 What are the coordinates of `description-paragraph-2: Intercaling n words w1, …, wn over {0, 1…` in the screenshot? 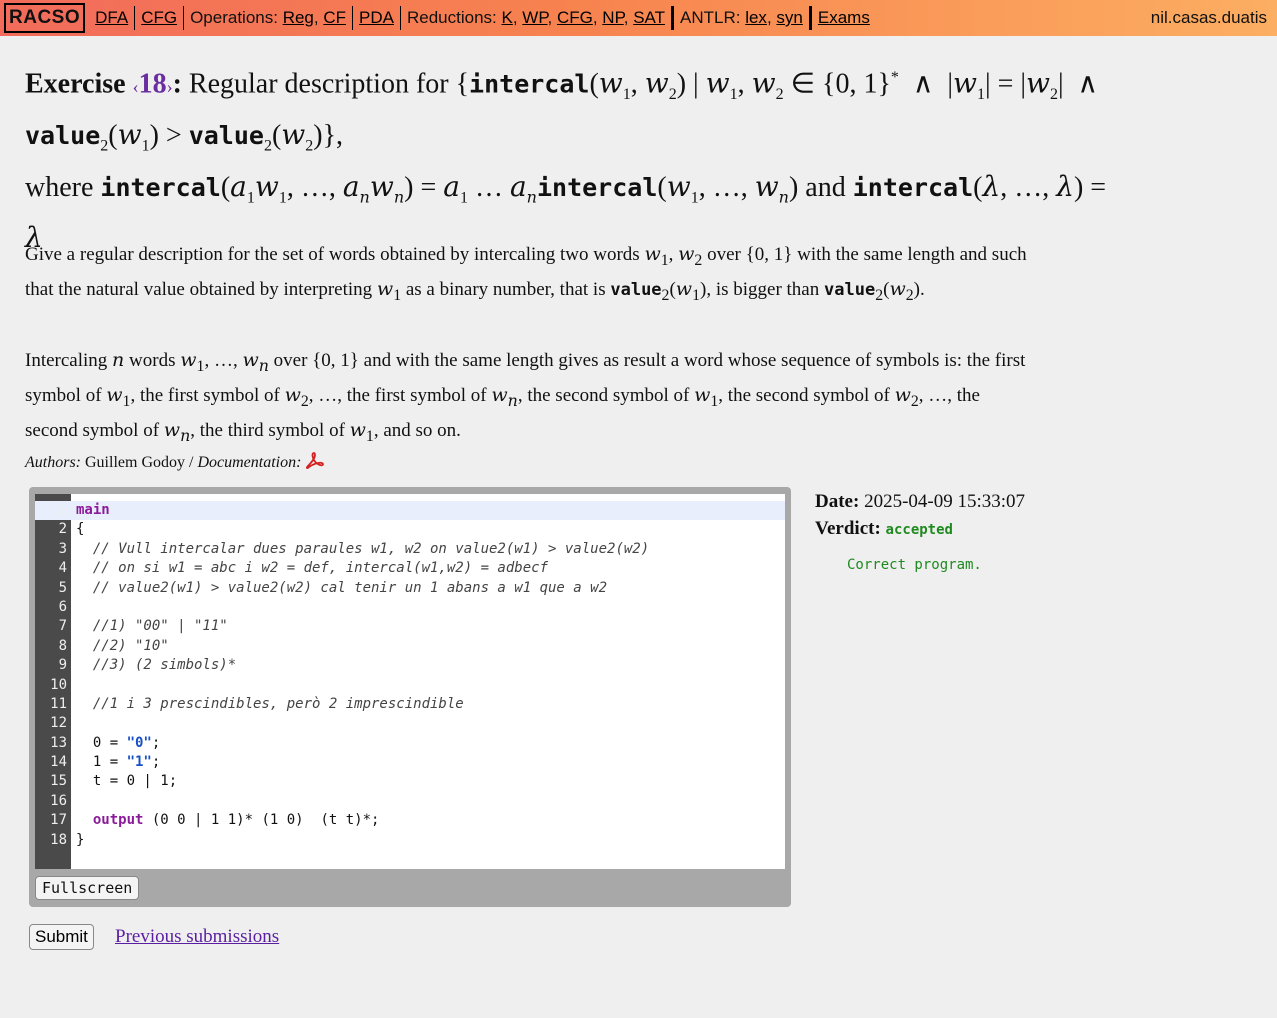 It's located at (525, 397).